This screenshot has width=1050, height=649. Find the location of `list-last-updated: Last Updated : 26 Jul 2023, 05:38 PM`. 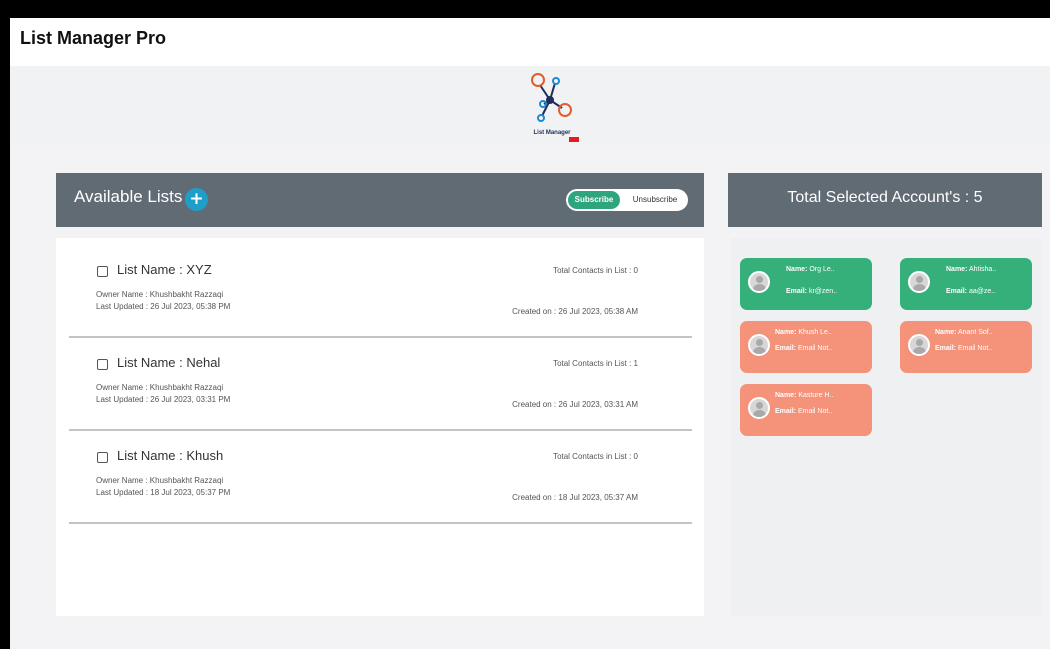

list-last-updated: Last Updated : 26 Jul 2023, 05:38 PM is located at coordinates (163, 306).